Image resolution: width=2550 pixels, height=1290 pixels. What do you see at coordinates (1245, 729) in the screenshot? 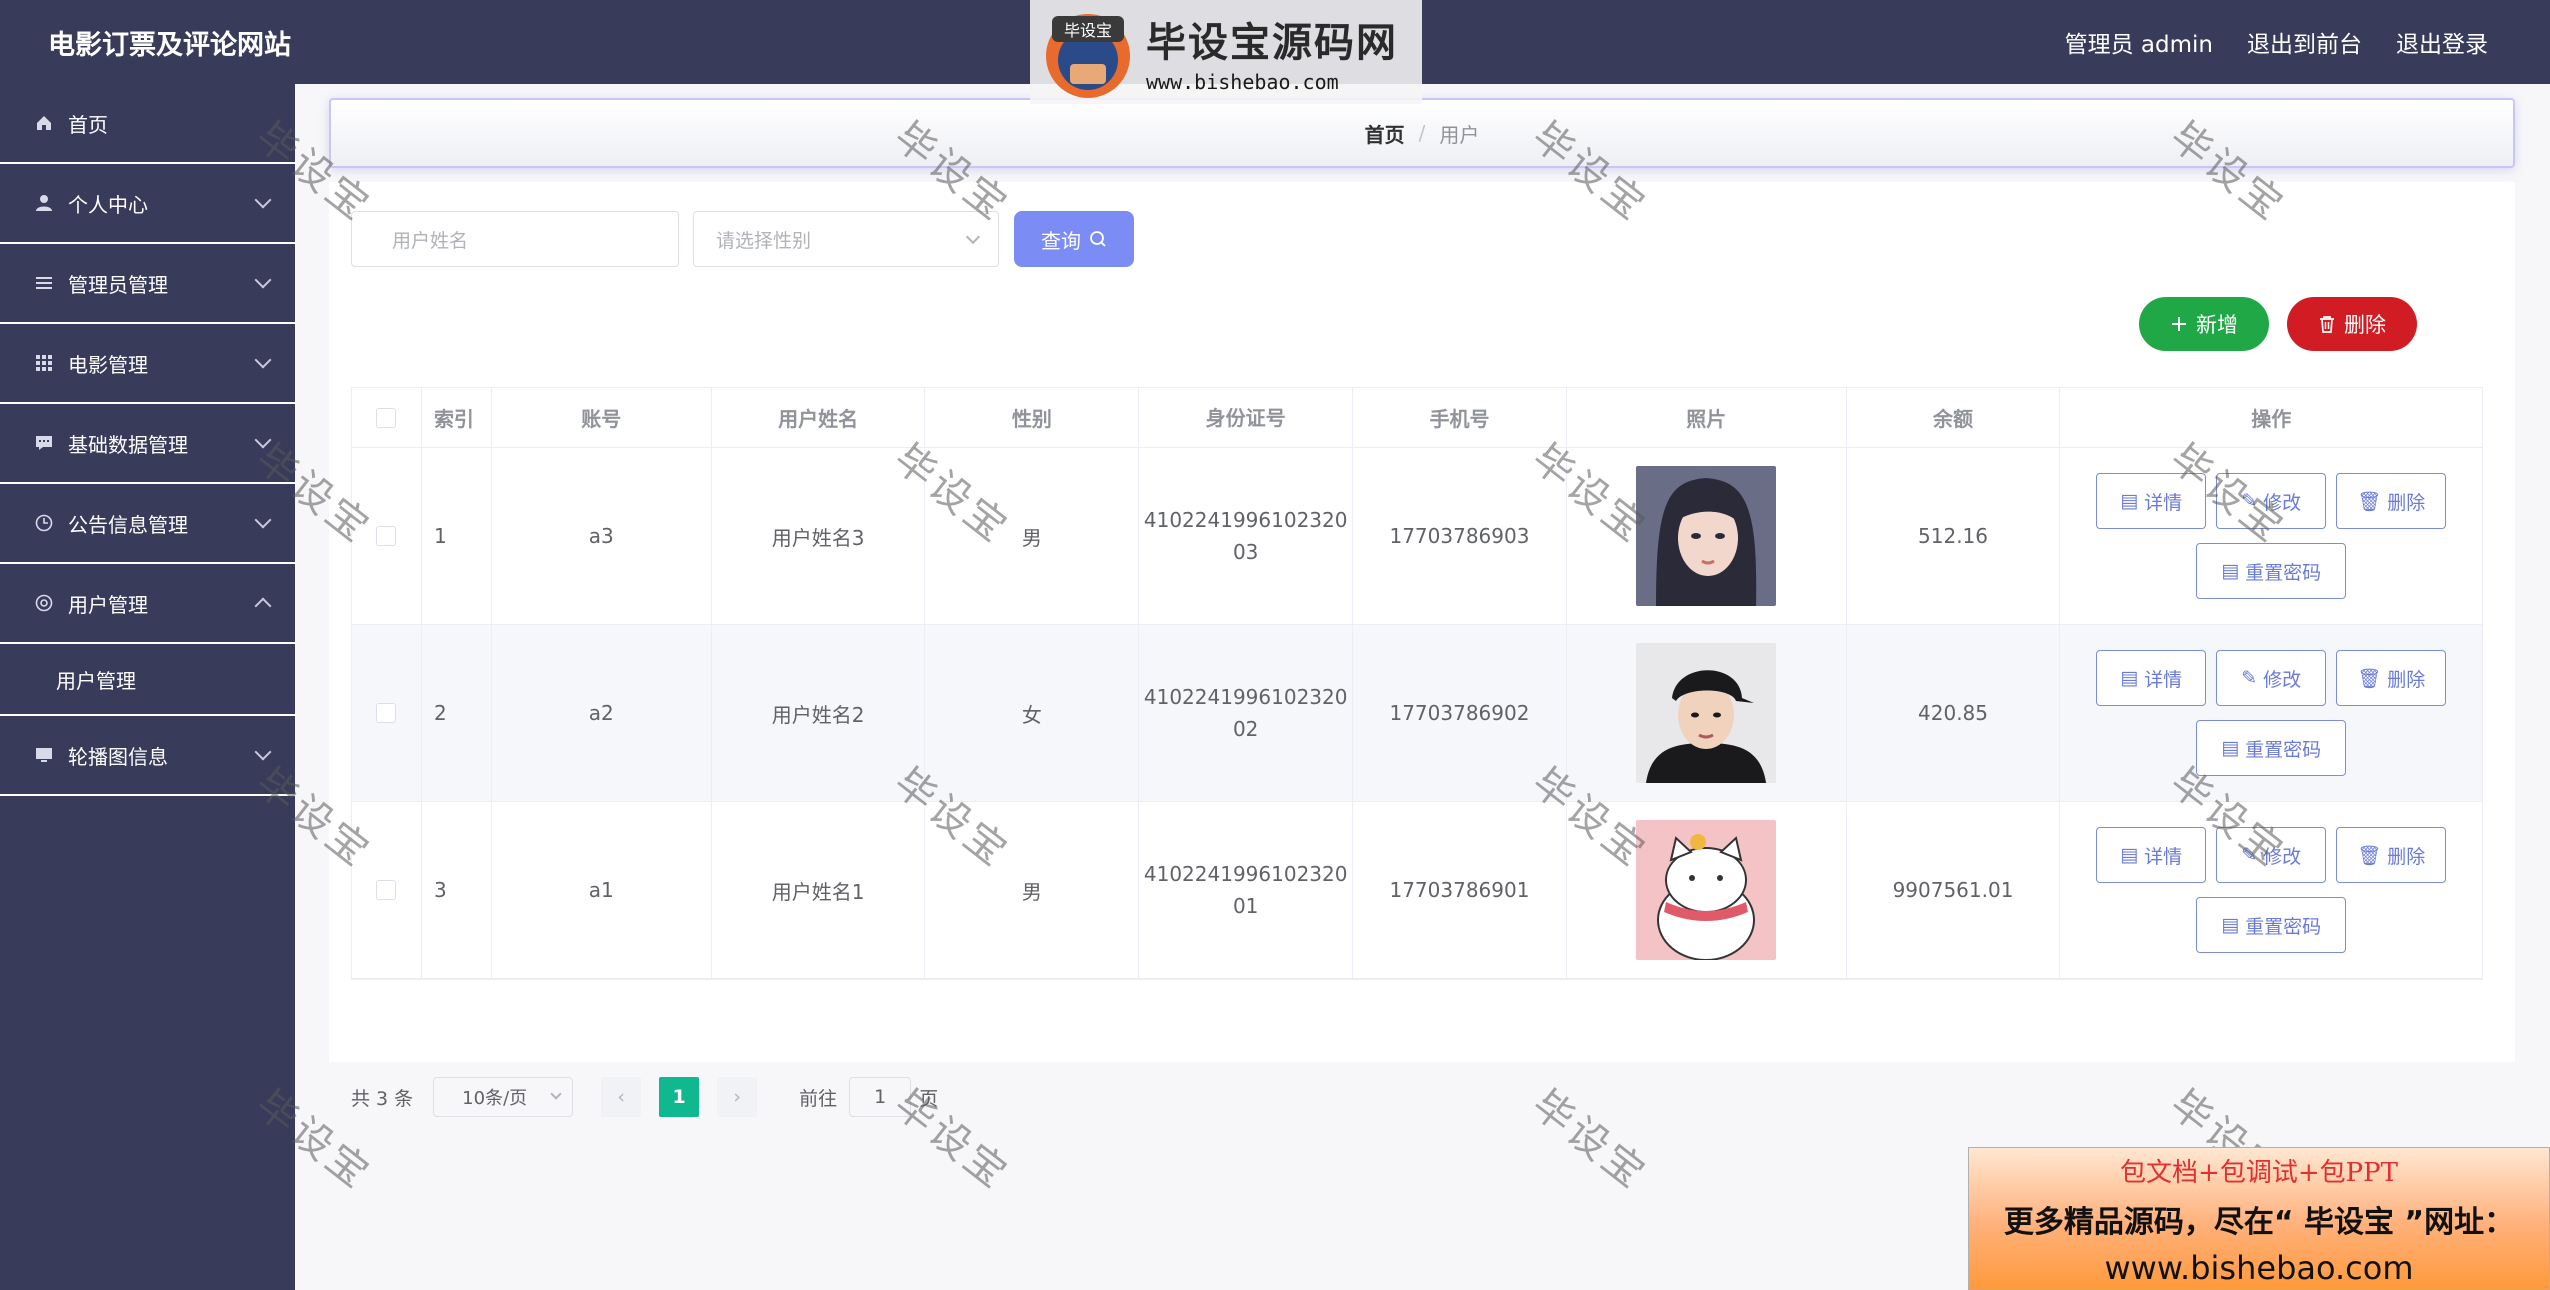
I see `id-number-line2: 02` at bounding box center [1245, 729].